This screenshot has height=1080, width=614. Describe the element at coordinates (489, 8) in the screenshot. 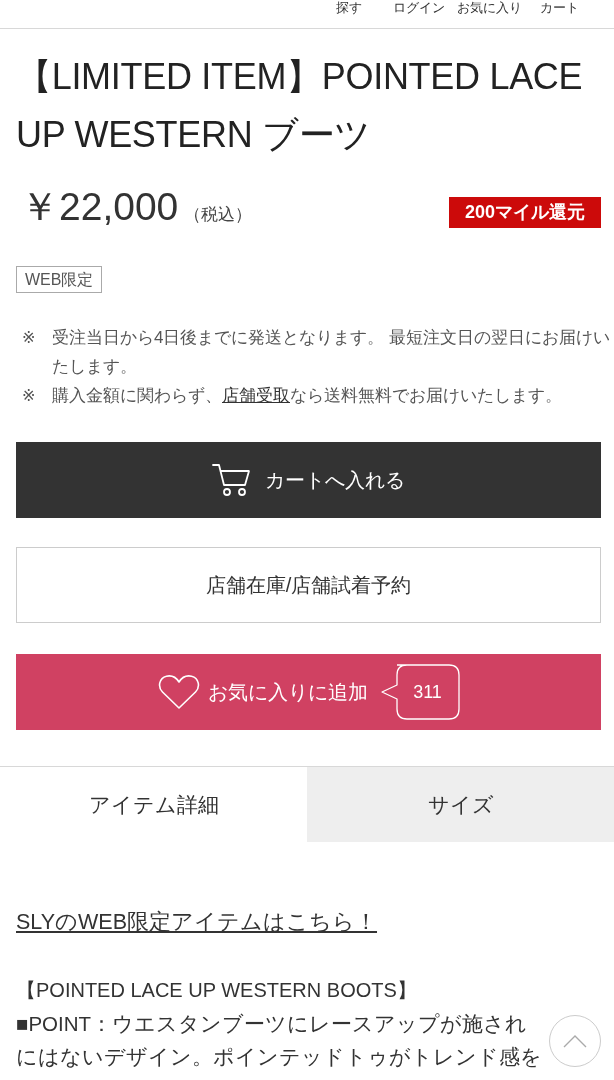

I see `header-nav-link: お気に入り` at that location.